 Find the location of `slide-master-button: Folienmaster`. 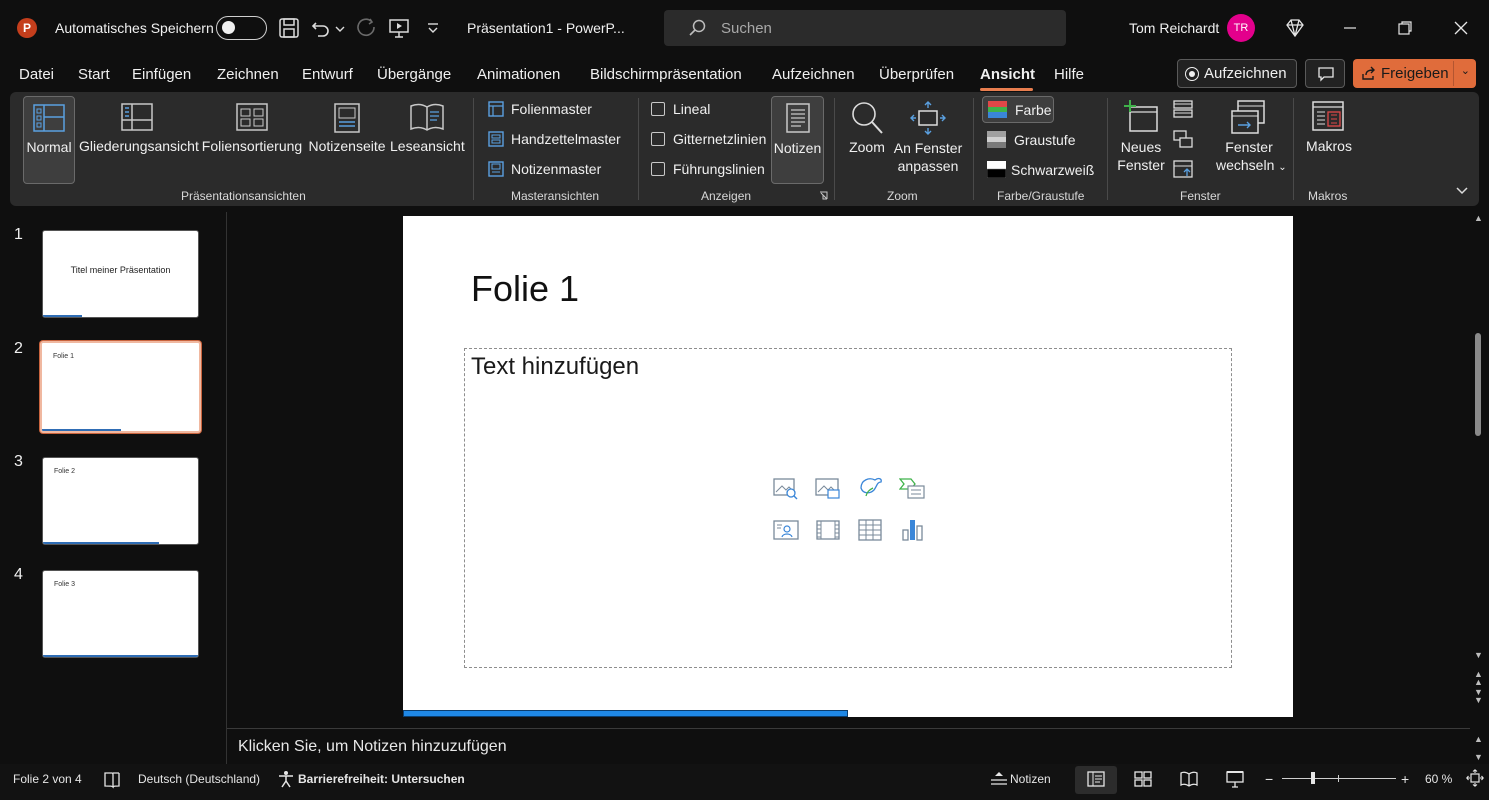

slide-master-button: Folienmaster is located at coordinates (540, 109).